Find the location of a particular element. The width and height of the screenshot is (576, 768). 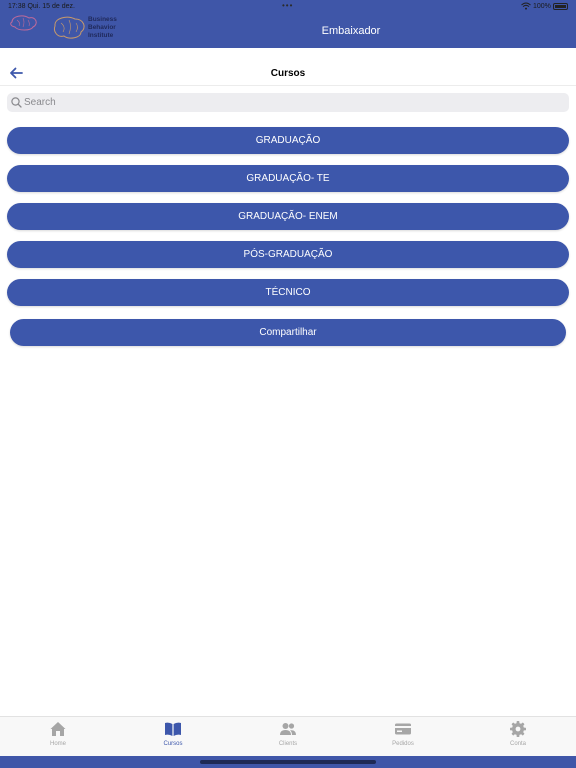

book-icon is located at coordinates (173, 729).